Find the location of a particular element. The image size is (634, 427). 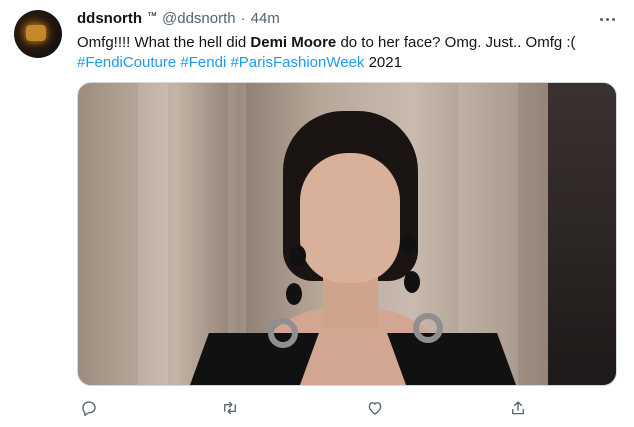

model-face is located at coordinates (350, 218).